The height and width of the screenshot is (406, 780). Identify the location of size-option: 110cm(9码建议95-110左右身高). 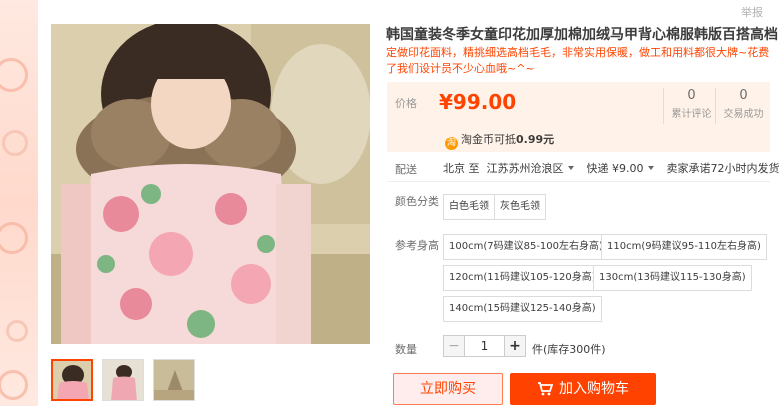
(684, 247).